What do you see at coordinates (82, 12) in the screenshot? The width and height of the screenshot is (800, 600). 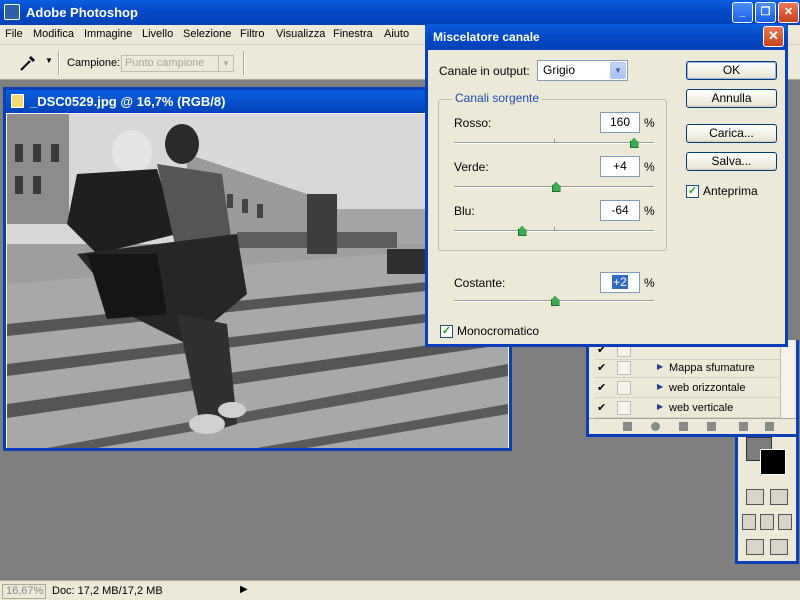 I see `app-title: Adobe Photoshop` at bounding box center [82, 12].